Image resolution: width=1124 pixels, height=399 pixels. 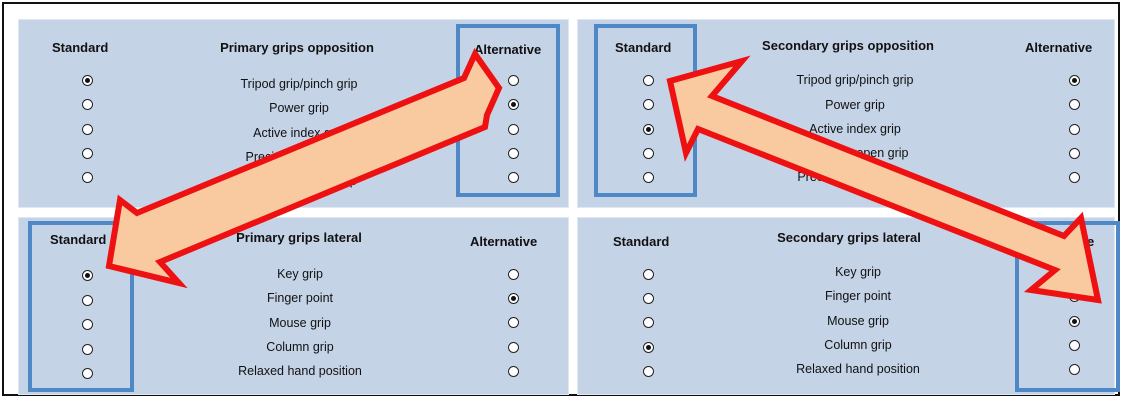 What do you see at coordinates (299, 237) in the screenshot?
I see `panel-title: Primary grips lateral` at bounding box center [299, 237].